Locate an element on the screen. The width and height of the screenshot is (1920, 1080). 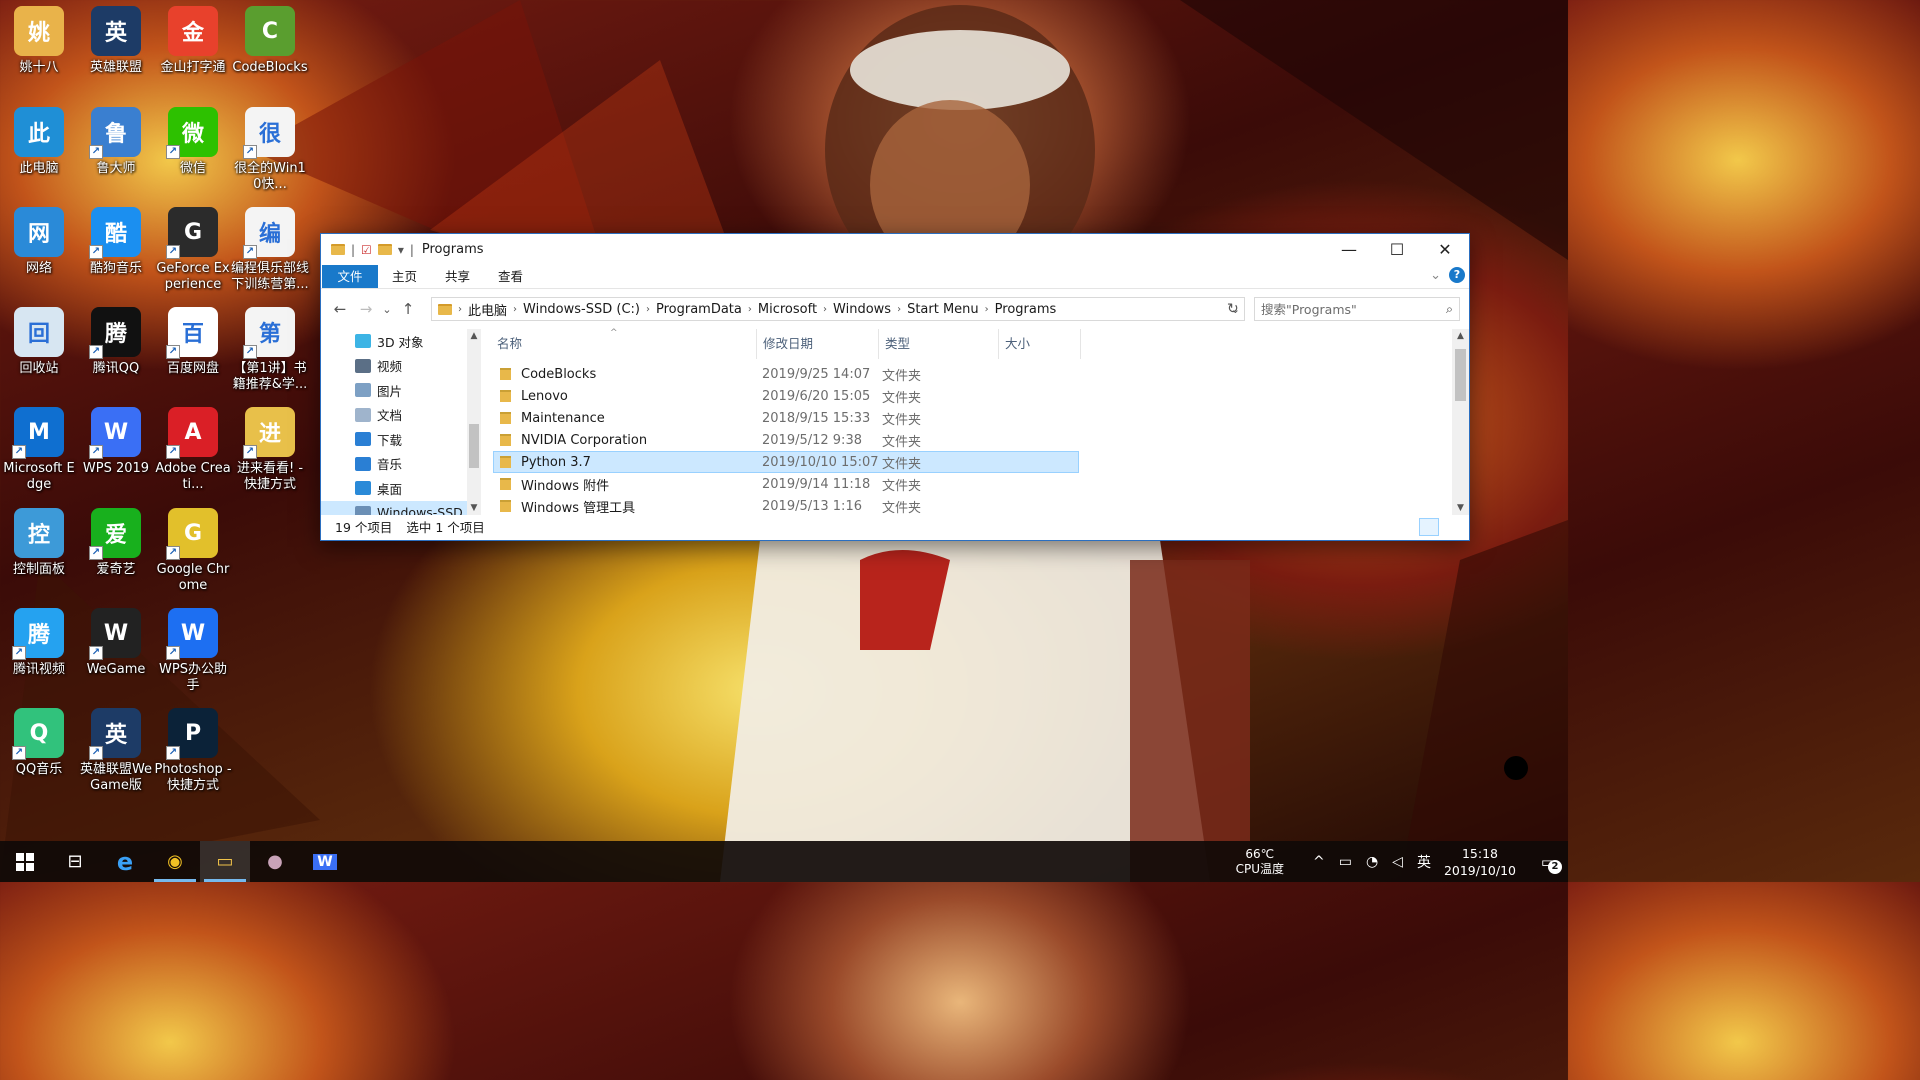
help-icon: ? is located at coordinates (1457, 275).